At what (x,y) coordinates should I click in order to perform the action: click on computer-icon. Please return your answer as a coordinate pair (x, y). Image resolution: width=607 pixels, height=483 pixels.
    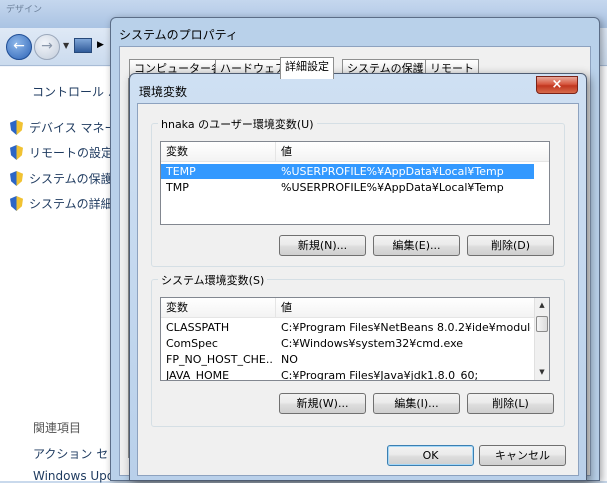
    Looking at the image, I should click on (83, 45).